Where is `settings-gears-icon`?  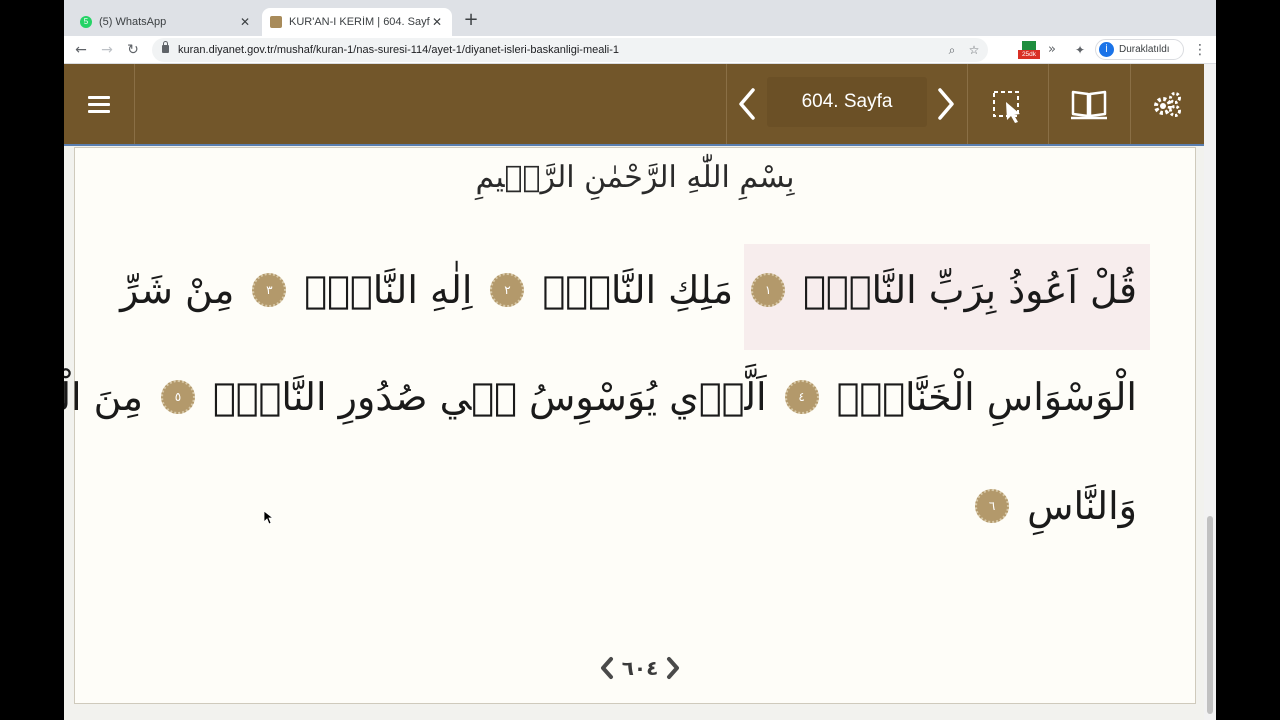
settings-gears-icon is located at coordinates (1167, 104).